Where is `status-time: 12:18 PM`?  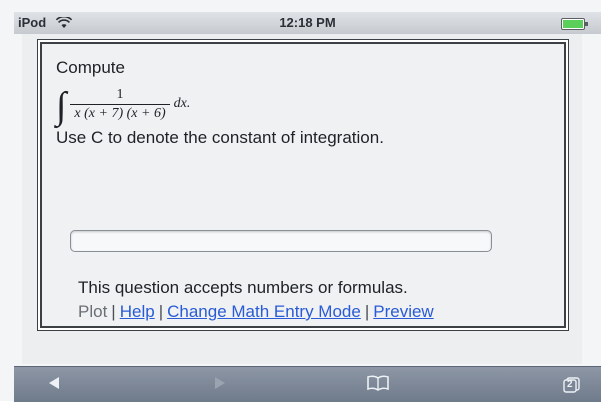 status-time: 12:18 PM is located at coordinates (307, 22).